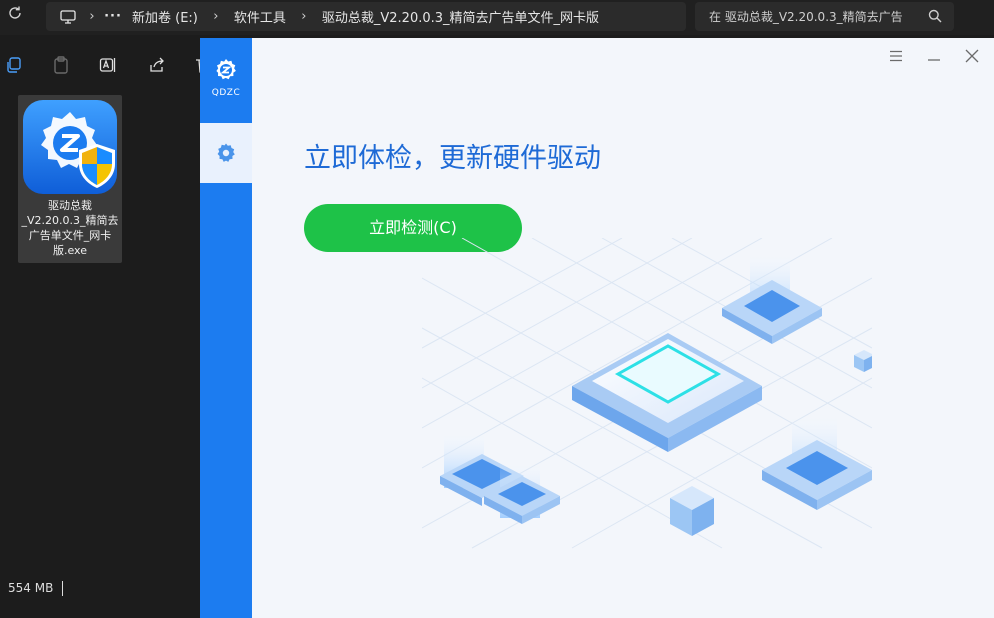 Image resolution: width=994 pixels, height=618 pixels. Describe the element at coordinates (100, 595) in the screenshot. I see `status-bar: 554 MB` at that location.